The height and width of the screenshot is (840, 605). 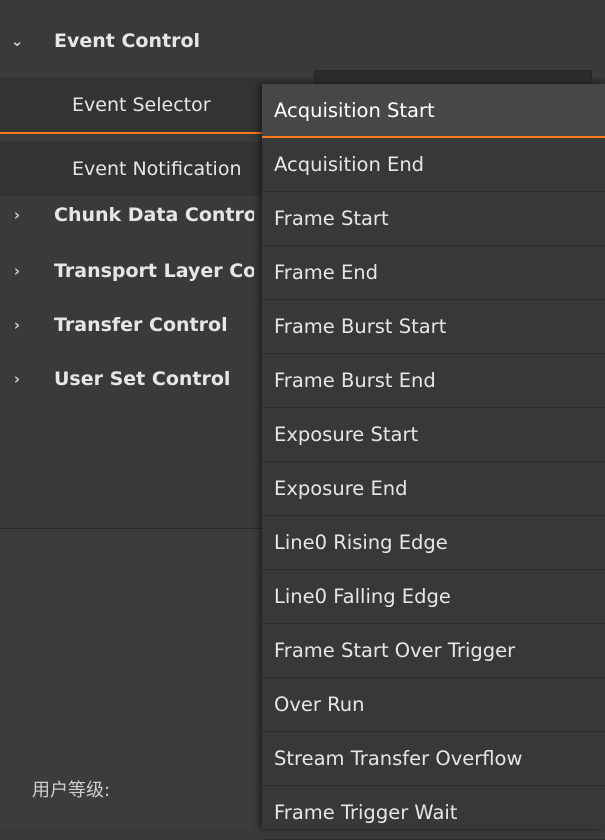 I want to click on chevron-down-icon: ⌄, so click(x=17, y=41).